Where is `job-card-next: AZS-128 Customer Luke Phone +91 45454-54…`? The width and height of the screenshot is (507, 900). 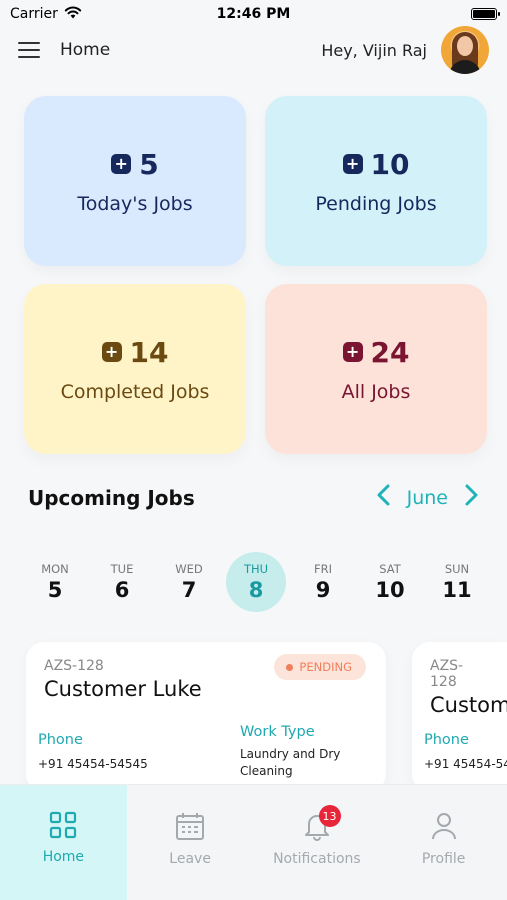 job-card-next: AZS-128 Customer Luke Phone +91 45454-54… is located at coordinates (459, 717).